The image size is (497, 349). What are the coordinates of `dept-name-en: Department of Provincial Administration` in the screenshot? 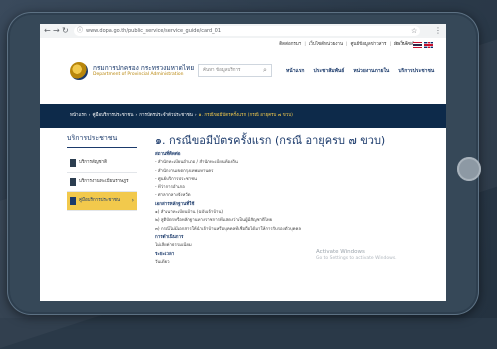 It's located at (138, 74).